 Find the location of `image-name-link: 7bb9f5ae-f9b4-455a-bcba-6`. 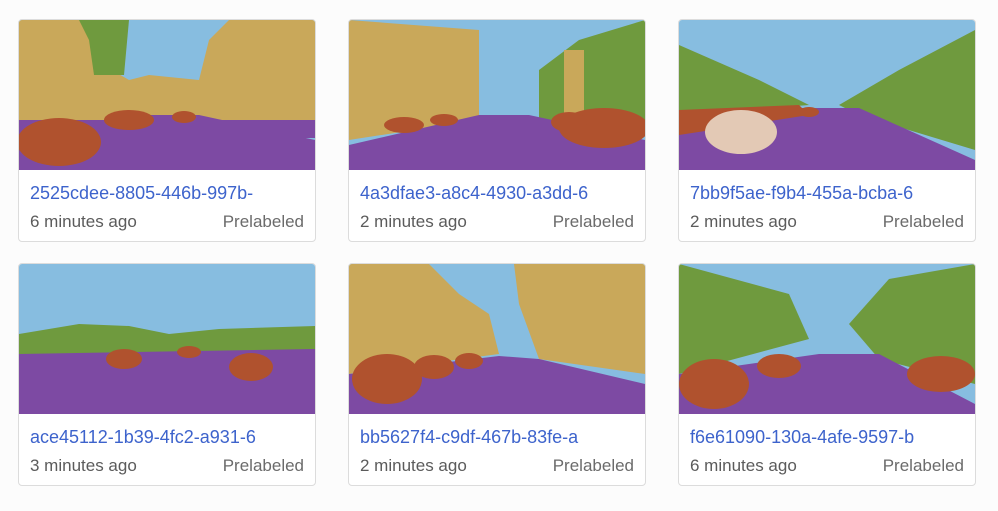

image-name-link: 7bb9f5ae-f9b4-455a-bcba-6 is located at coordinates (828, 193).